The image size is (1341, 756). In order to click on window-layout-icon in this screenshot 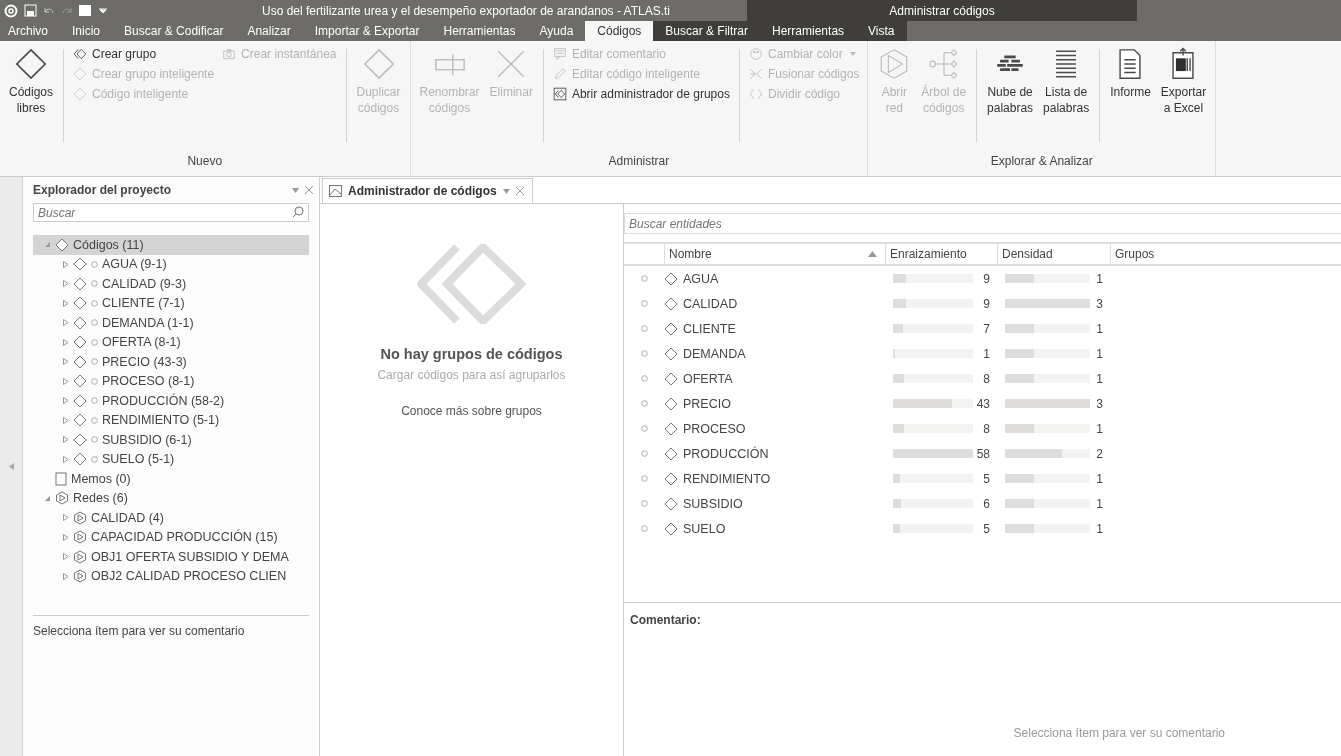, I will do `click(86, 10)`.